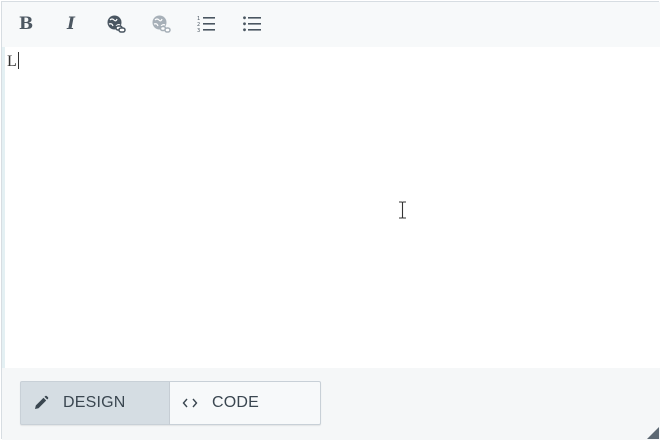  I want to click on ordered-list-button: 1 2 3, so click(206, 24).